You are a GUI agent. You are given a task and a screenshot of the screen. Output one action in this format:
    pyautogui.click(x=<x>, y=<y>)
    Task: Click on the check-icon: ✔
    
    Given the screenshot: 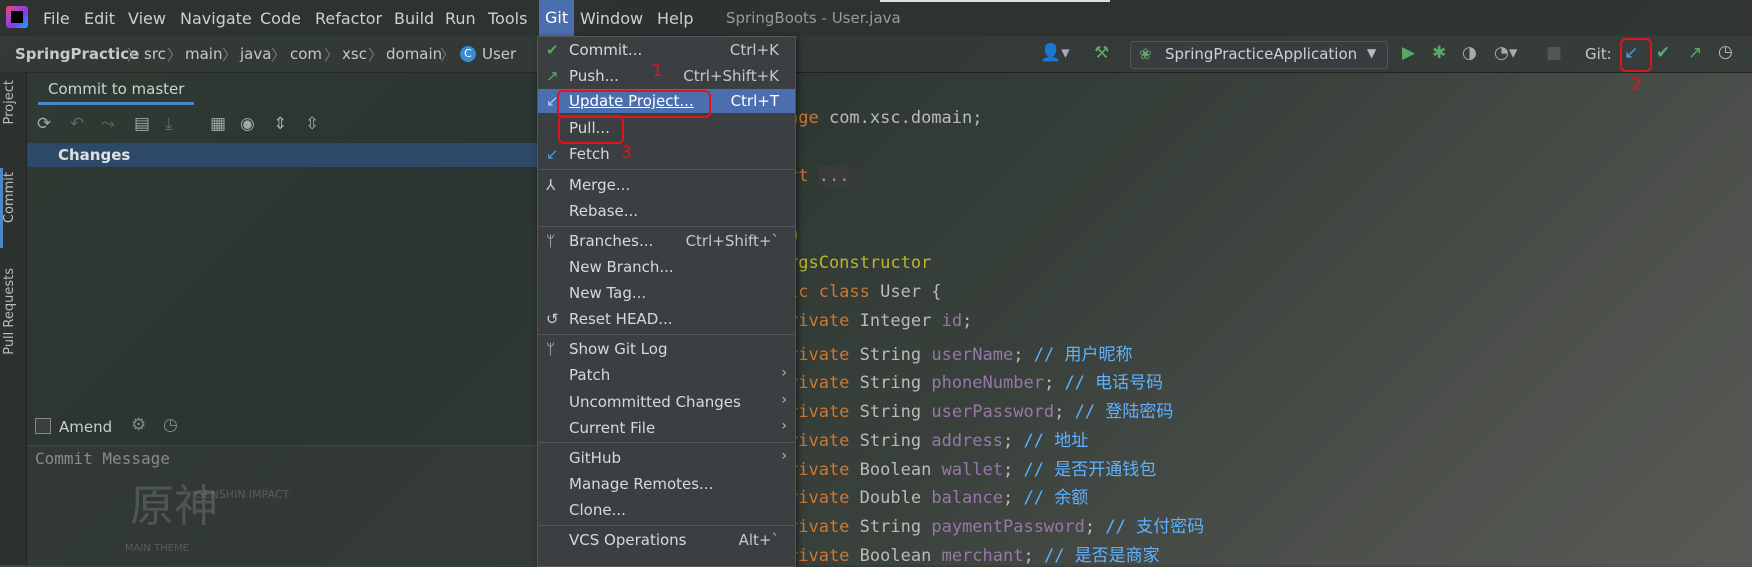 What is the action you would take?
    pyautogui.click(x=552, y=50)
    